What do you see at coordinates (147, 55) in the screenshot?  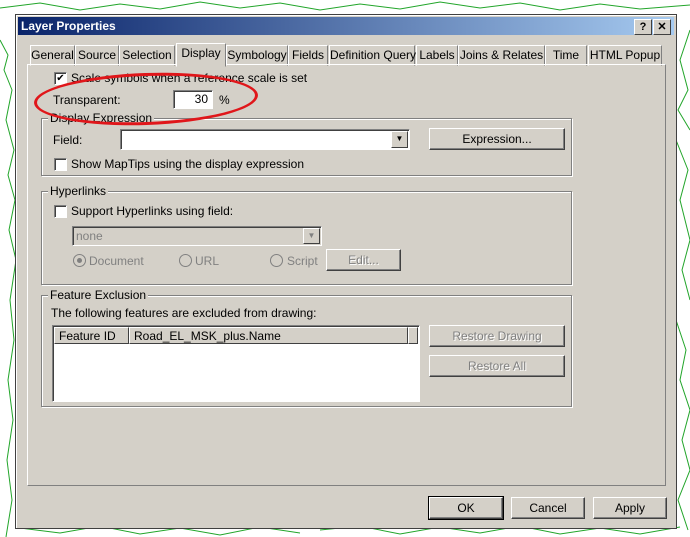 I see `tab-selection: Selection` at bounding box center [147, 55].